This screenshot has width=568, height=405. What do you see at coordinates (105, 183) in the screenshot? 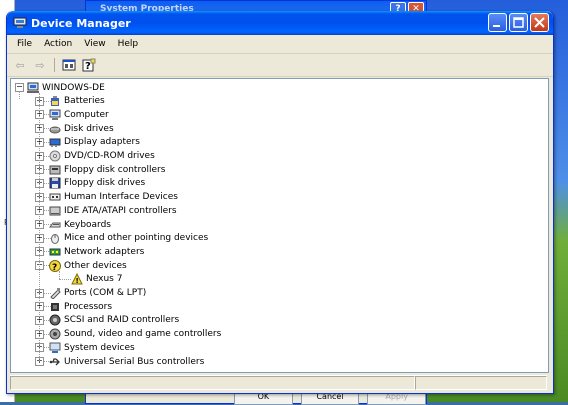
I see `tree-item-label: Floppy disk drives` at bounding box center [105, 183].